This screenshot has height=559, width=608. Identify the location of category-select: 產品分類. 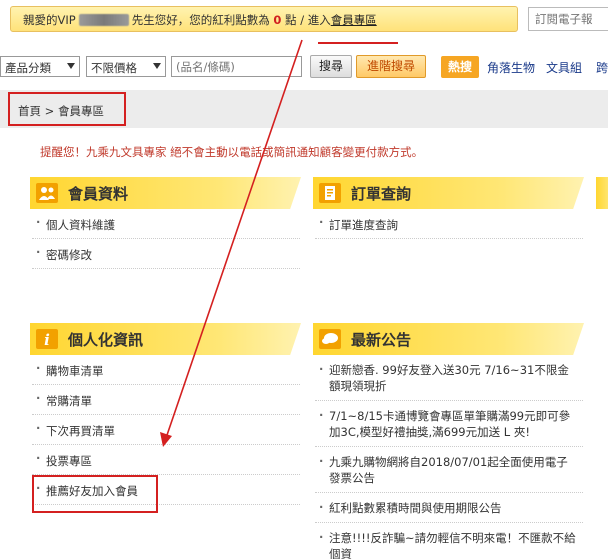
(40, 66).